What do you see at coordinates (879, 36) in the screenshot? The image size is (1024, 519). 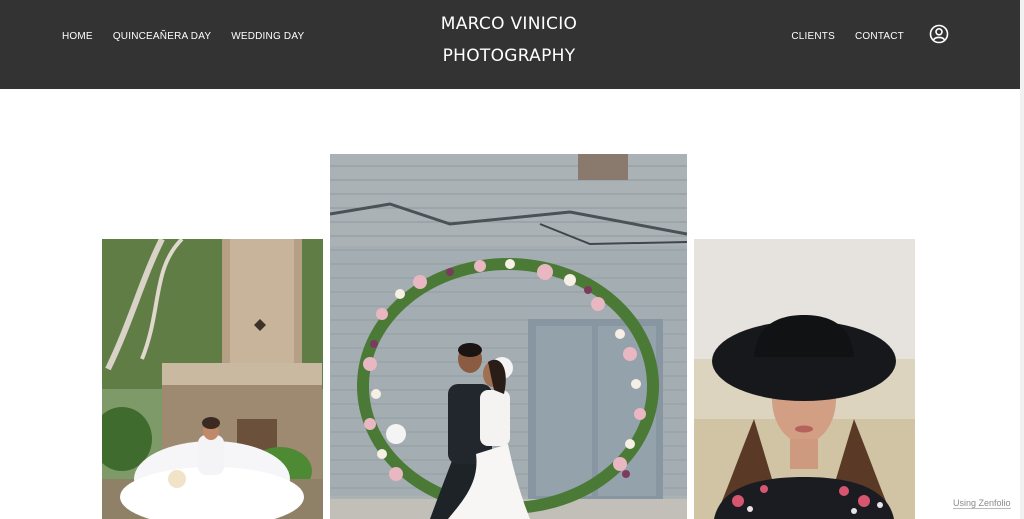 I see `nav-contact: CONTACT` at bounding box center [879, 36].